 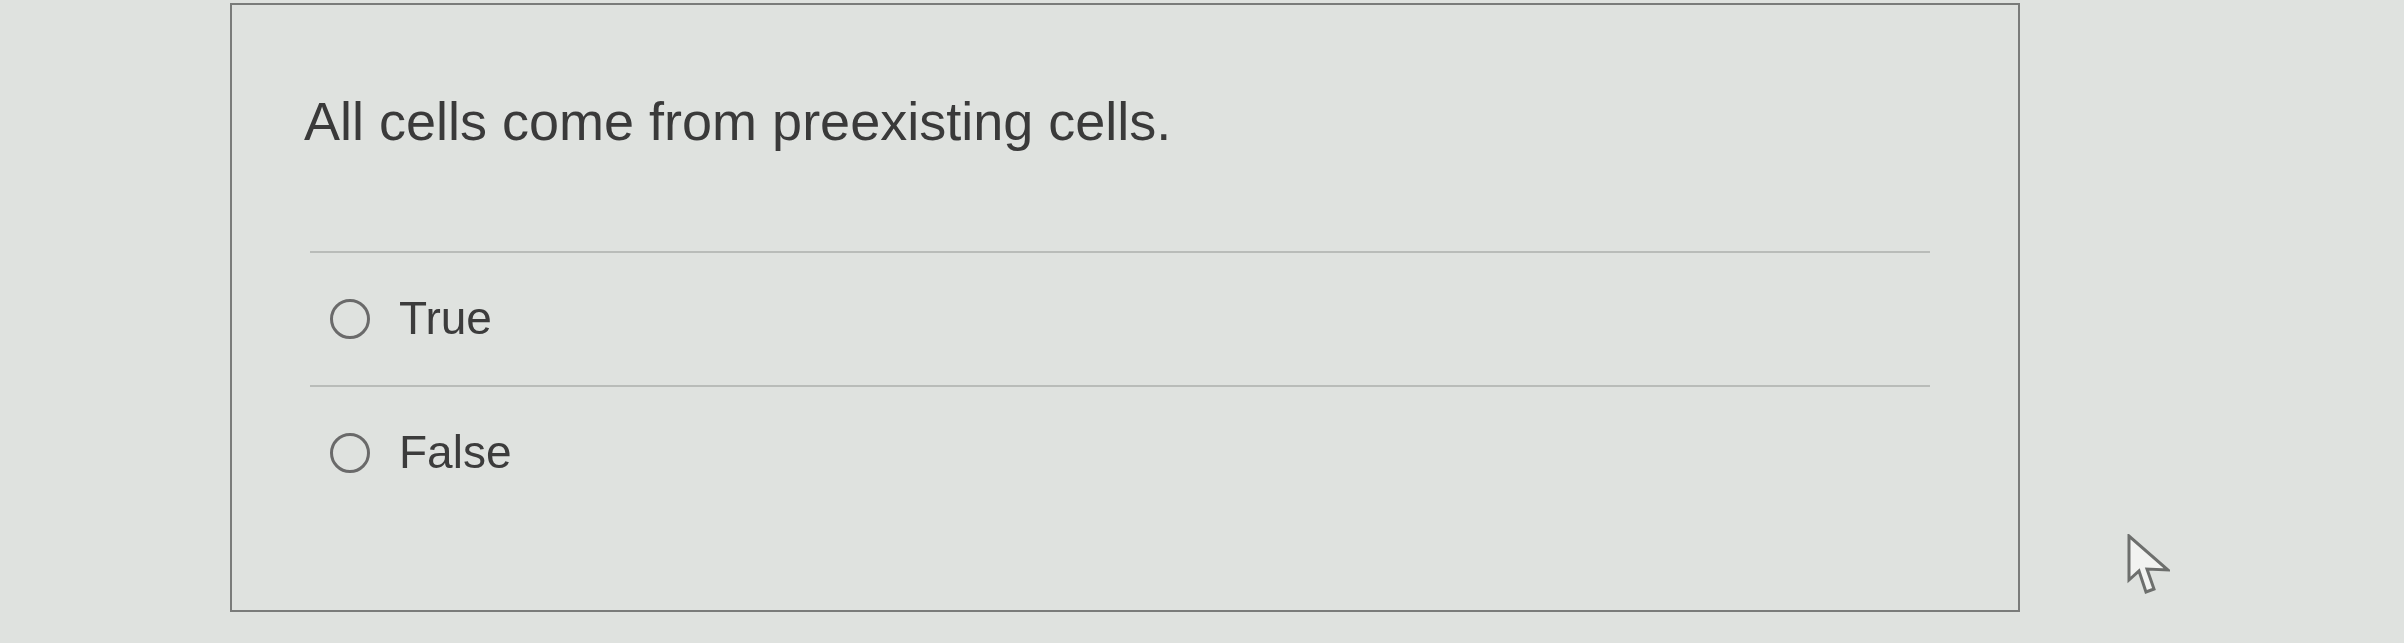 I want to click on mouse-pointer-icon, so click(x=2148, y=565).